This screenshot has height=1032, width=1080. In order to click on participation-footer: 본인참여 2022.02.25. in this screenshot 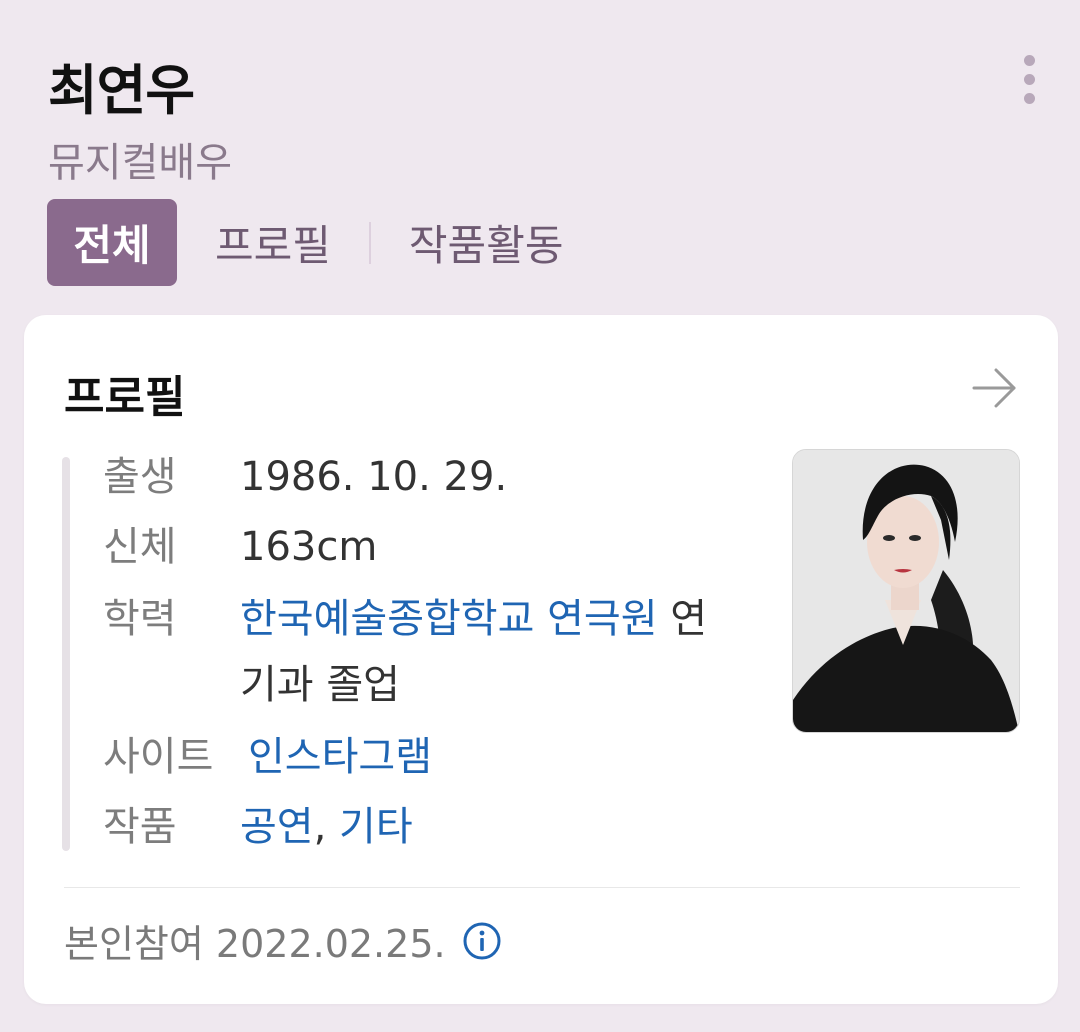, I will do `click(283, 940)`.